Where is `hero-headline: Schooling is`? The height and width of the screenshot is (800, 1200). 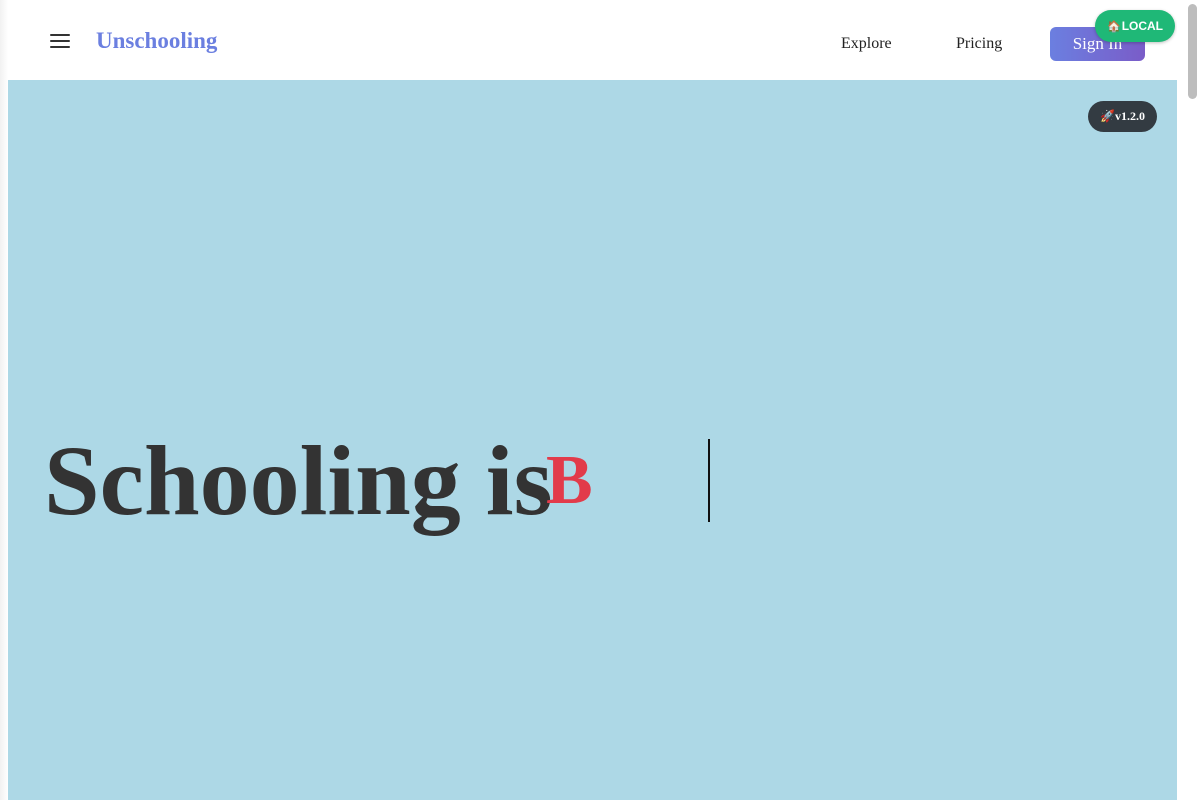 hero-headline: Schooling is is located at coordinates (298, 480).